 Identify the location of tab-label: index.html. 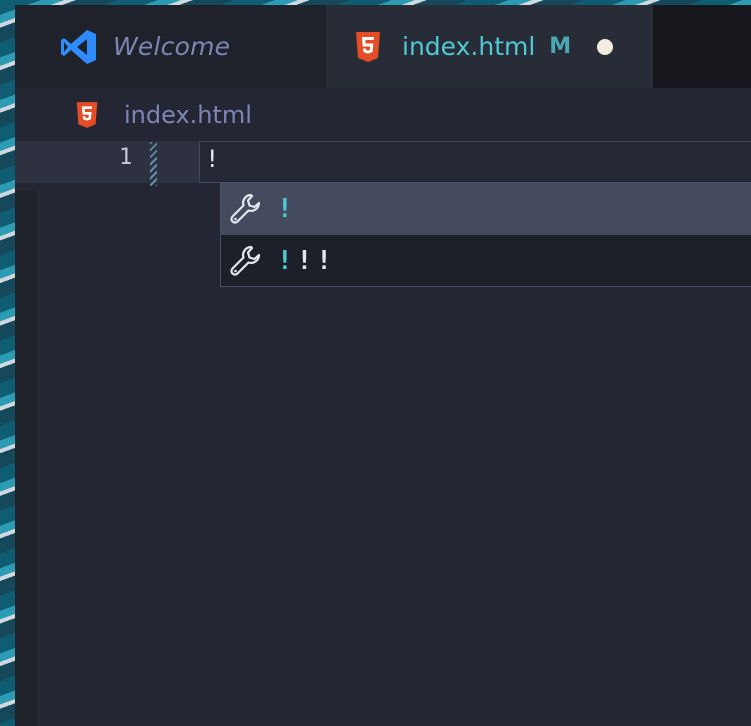
(469, 46).